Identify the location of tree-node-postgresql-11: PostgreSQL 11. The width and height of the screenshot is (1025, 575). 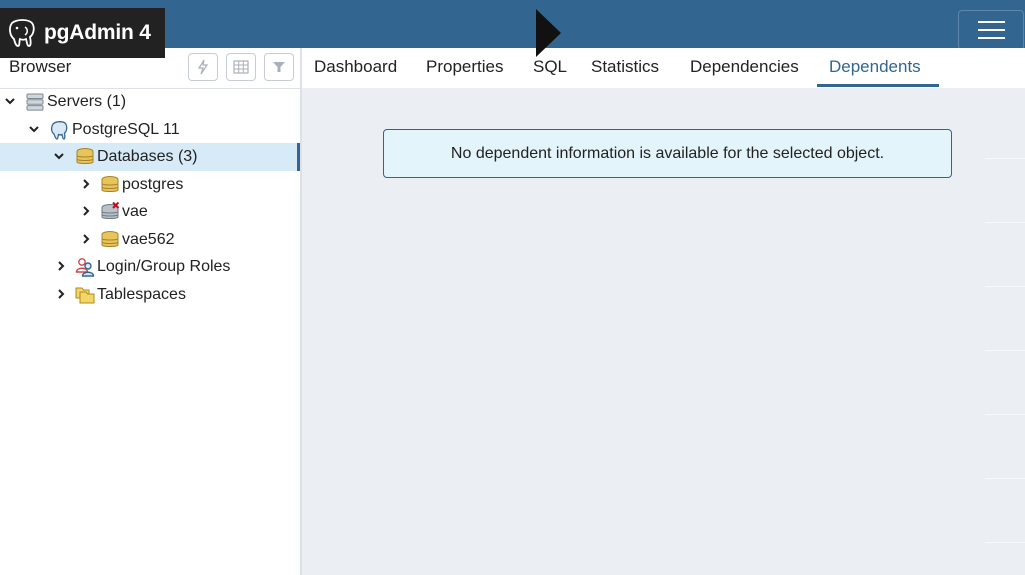
(150, 130).